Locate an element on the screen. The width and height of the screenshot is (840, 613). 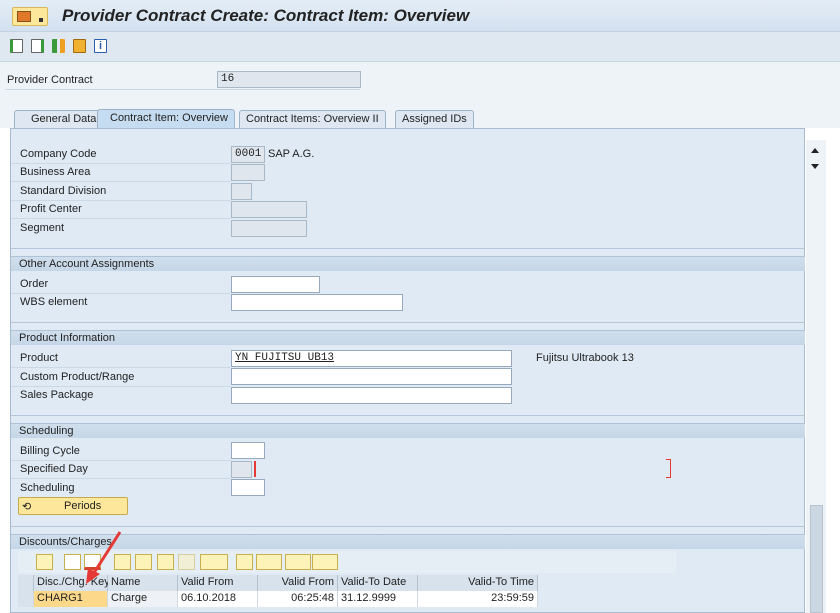
sort-descending-icon is located at coordinates (143, 562).